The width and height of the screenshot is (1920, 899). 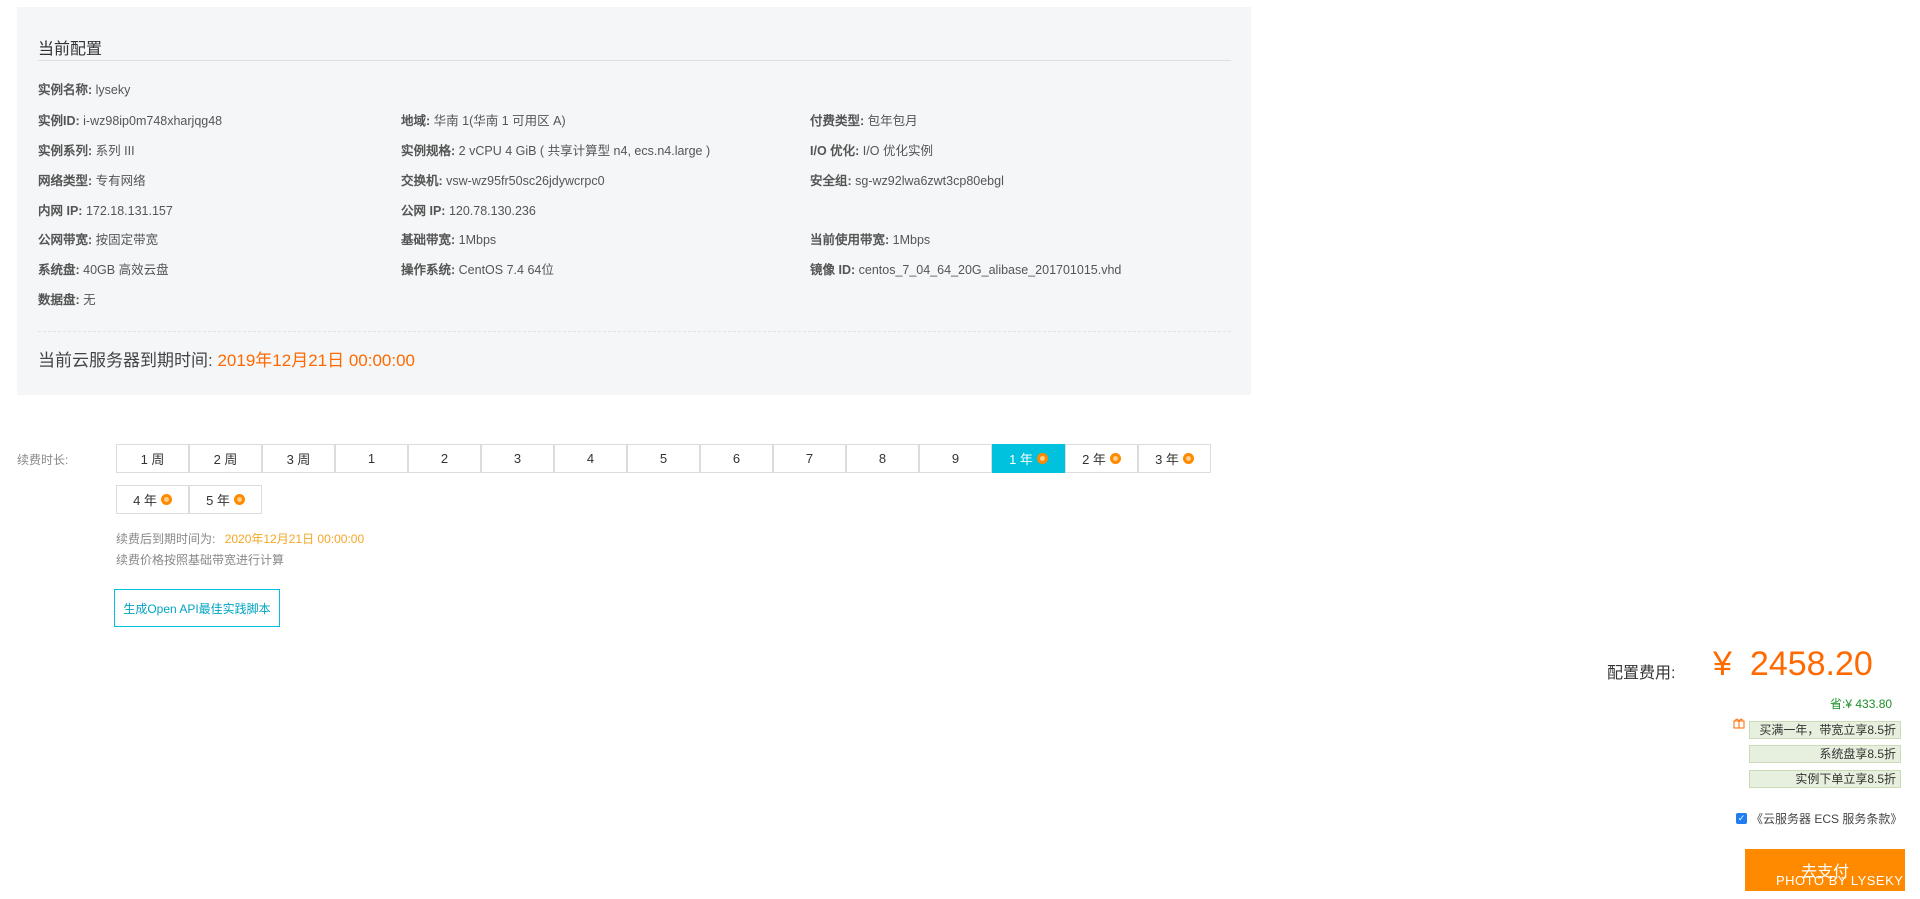 I want to click on renew-option-1: 1, so click(x=371, y=458).